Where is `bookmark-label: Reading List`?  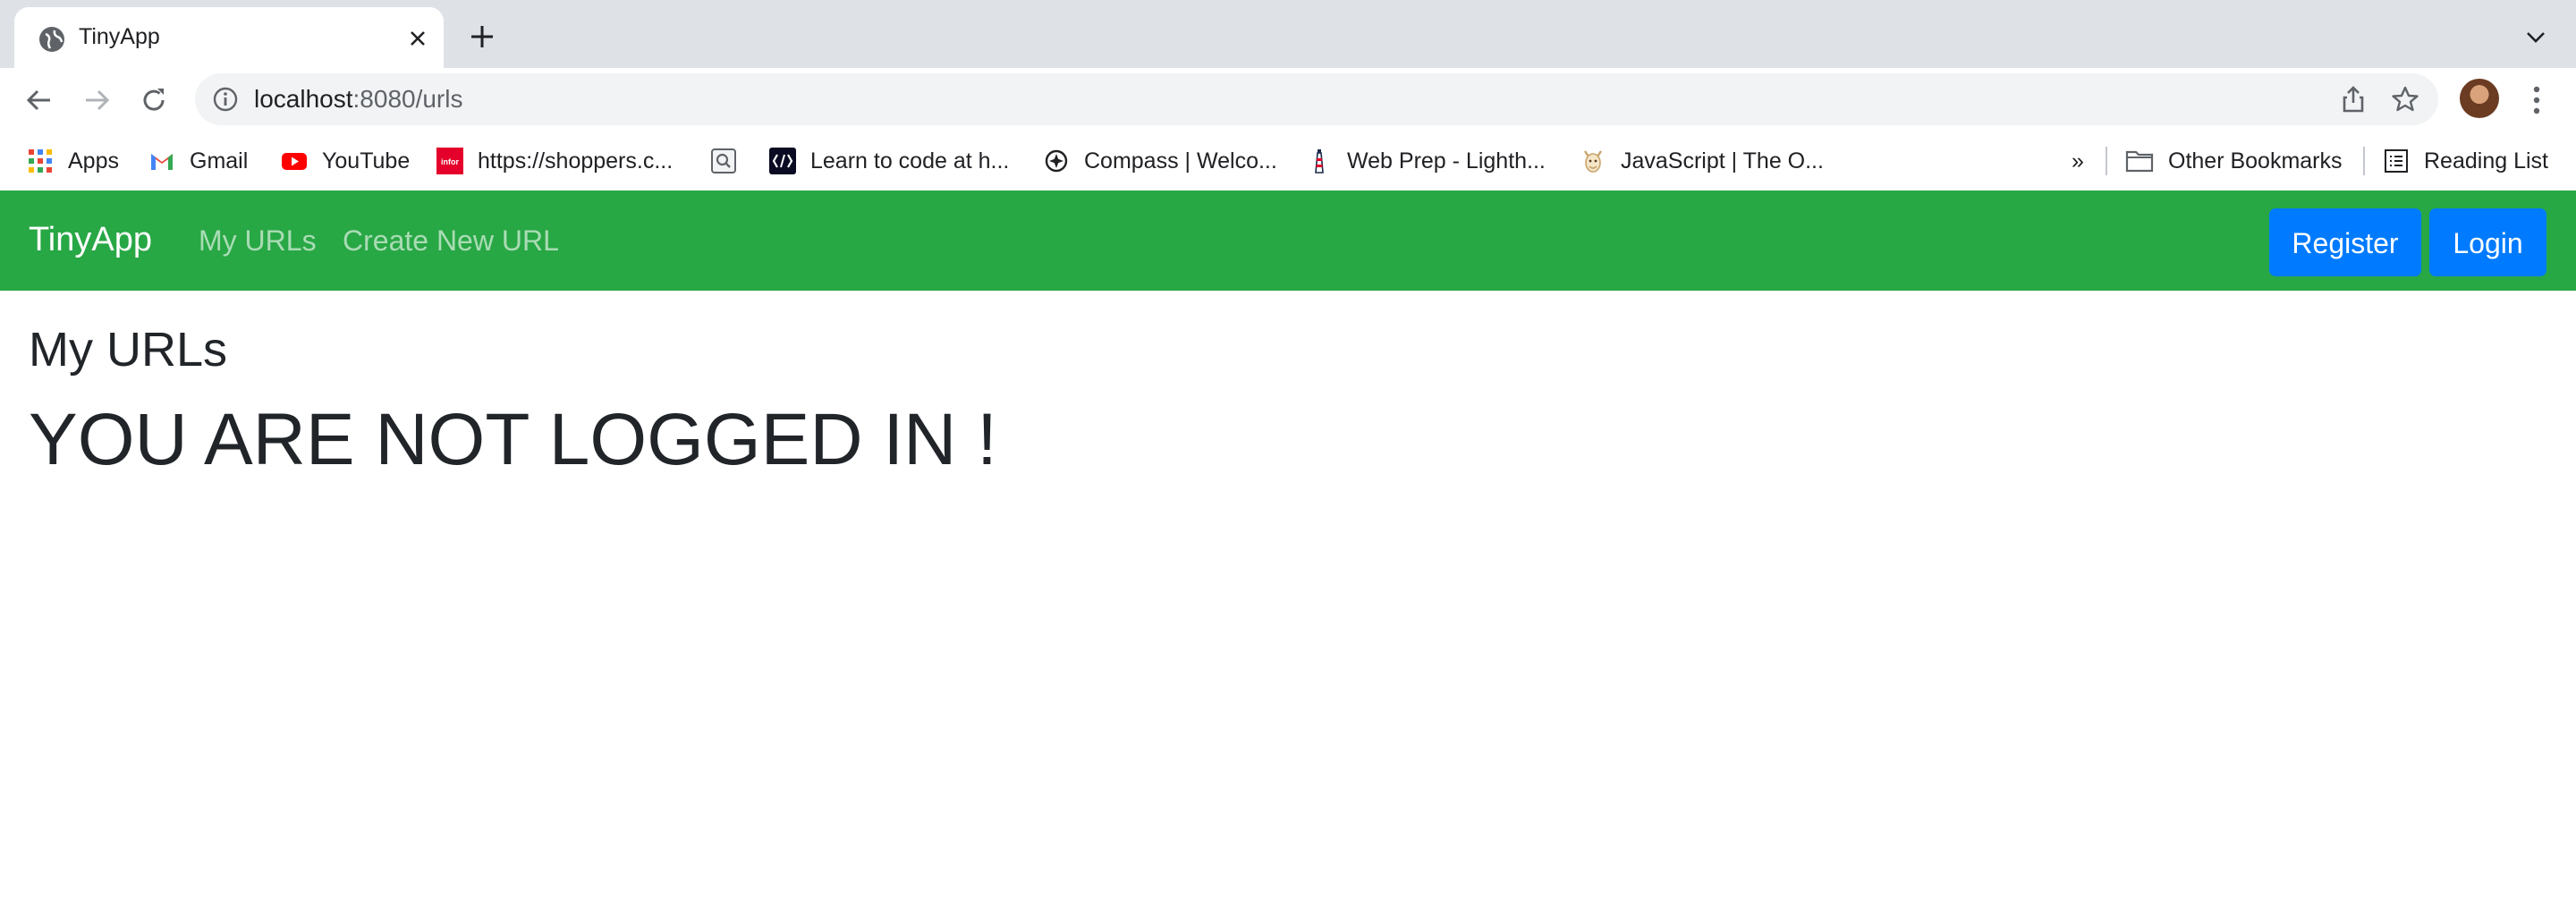
bookmark-label: Reading List is located at coordinates (2486, 160).